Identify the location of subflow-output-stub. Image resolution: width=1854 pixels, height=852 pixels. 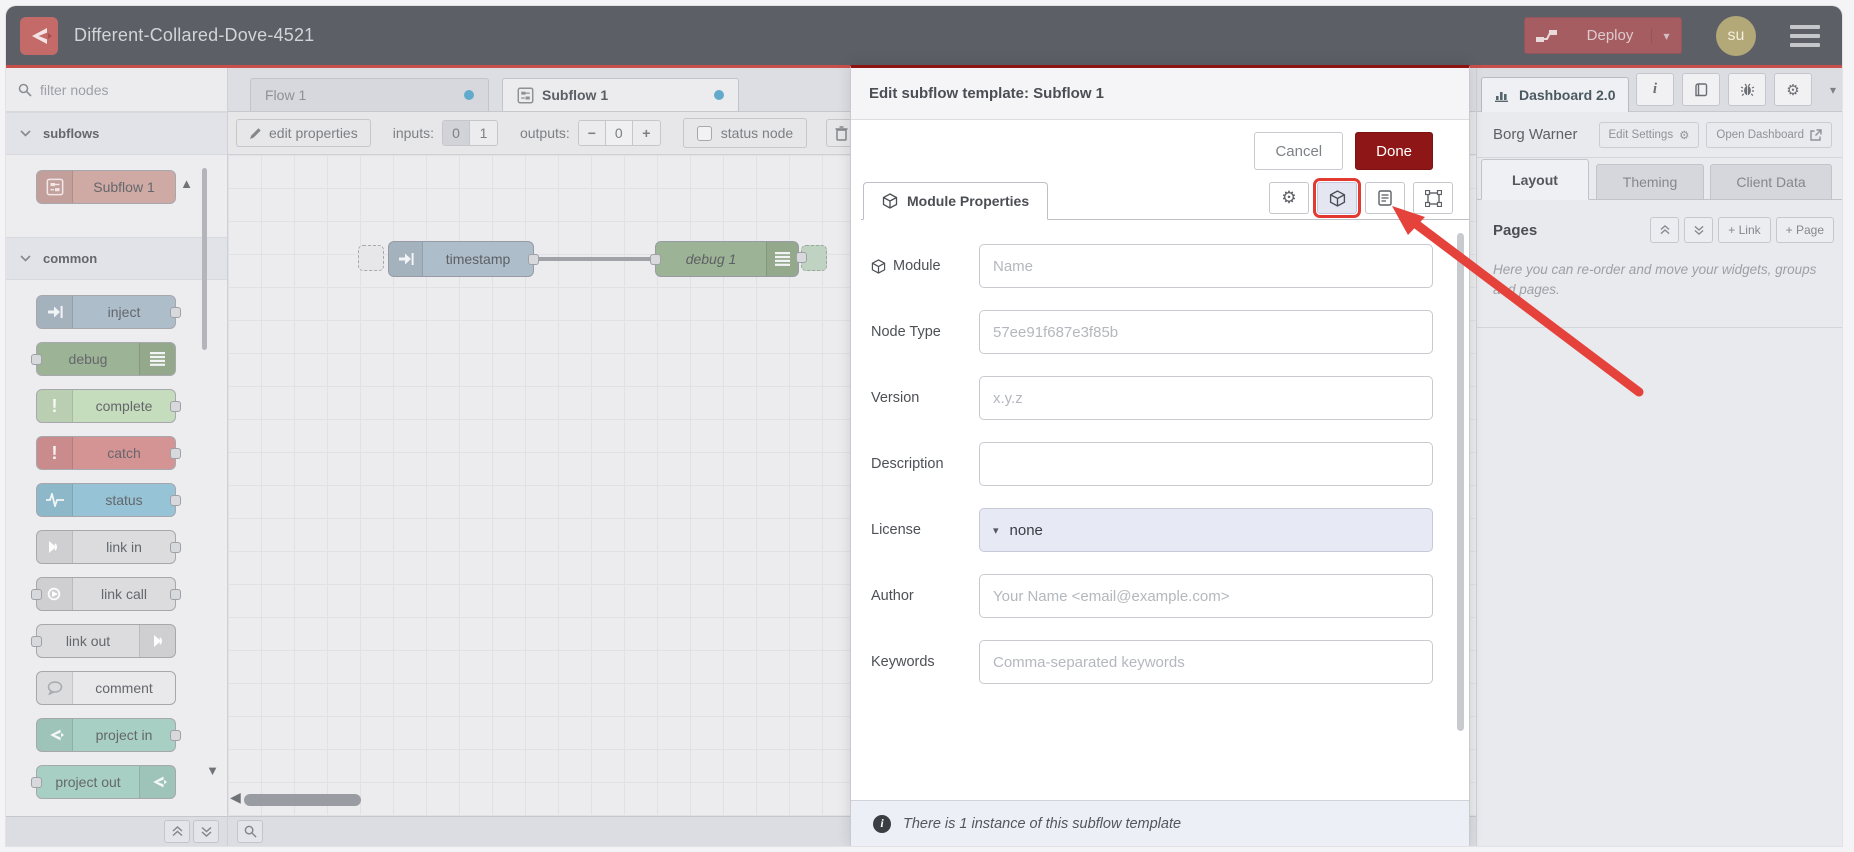
(811, 258).